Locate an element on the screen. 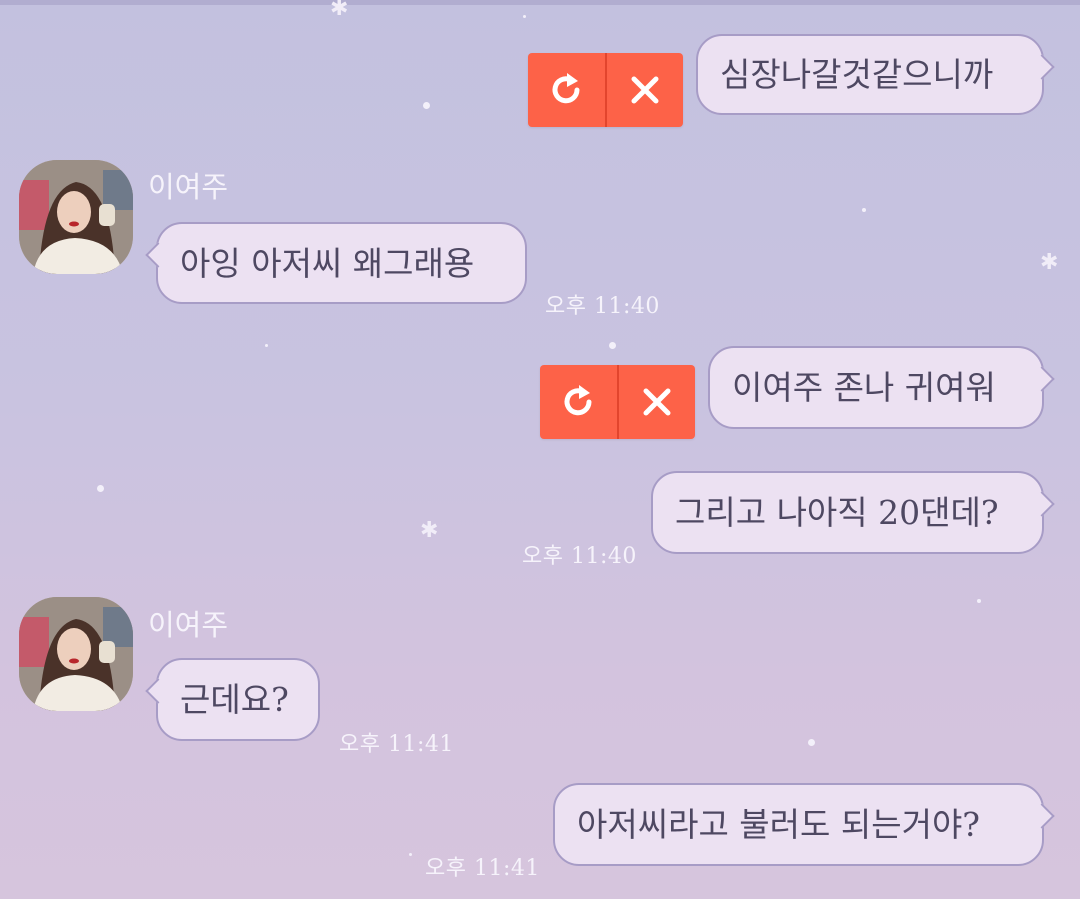 The image size is (1080, 899). message-bubble-incoming: 근데요? is located at coordinates (232, 699).